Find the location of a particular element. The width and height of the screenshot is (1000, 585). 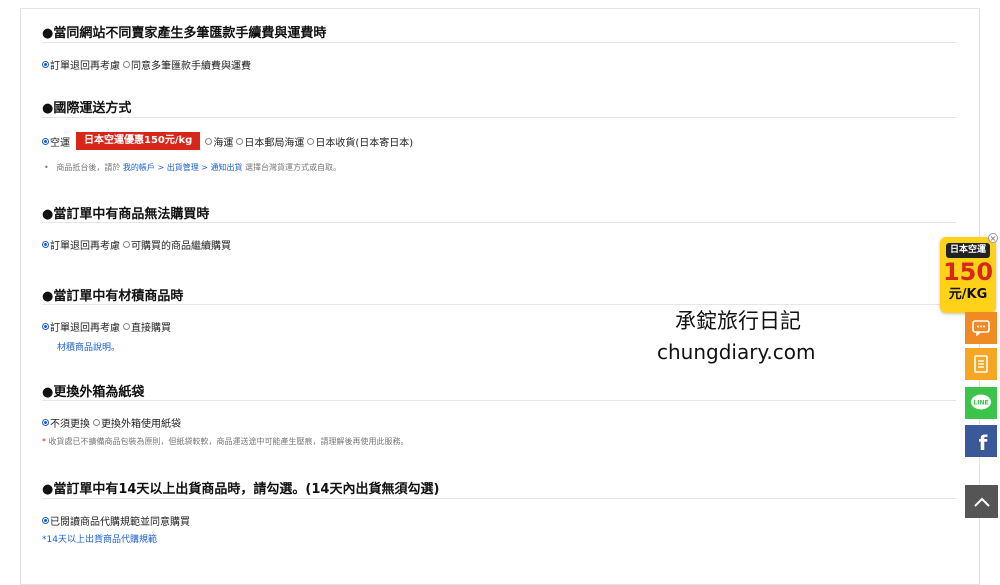

book-icon is located at coordinates (981, 364).